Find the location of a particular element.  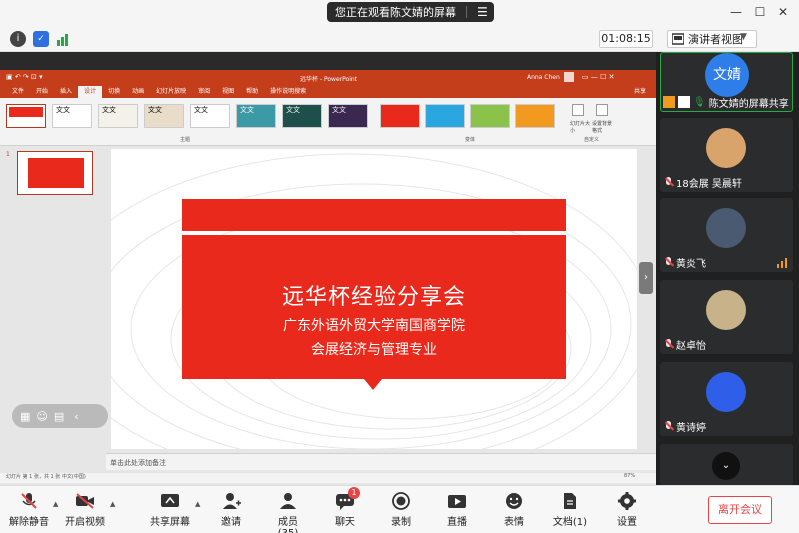

view-mode-label: 演讲者视图 is located at coordinates (715, 39).